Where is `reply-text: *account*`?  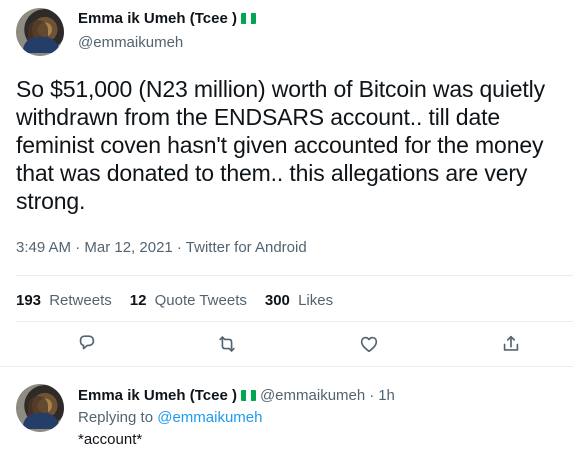
reply-text: *account* is located at coordinates (110, 439).